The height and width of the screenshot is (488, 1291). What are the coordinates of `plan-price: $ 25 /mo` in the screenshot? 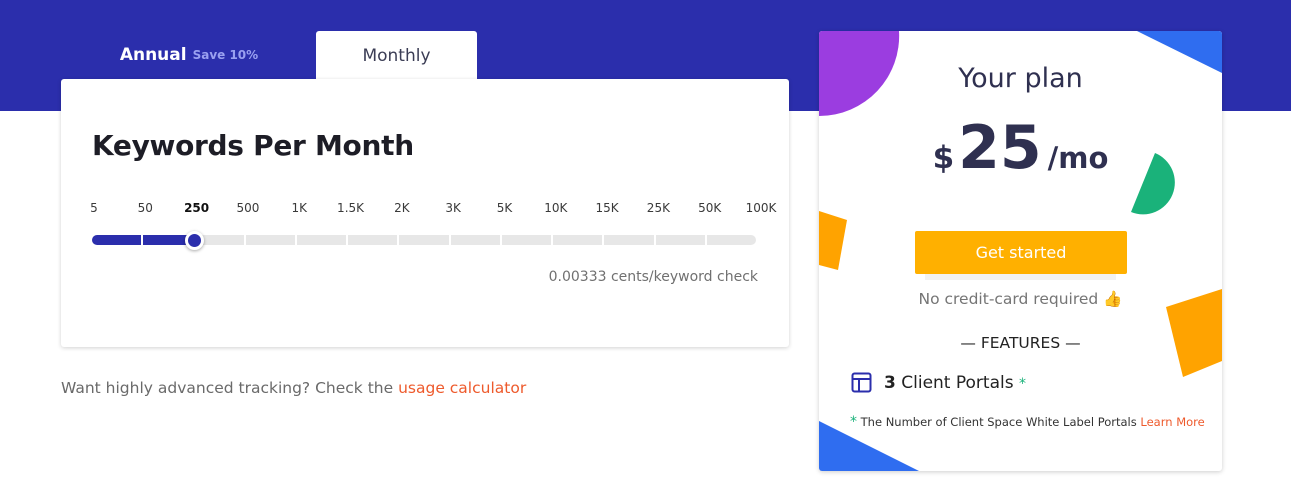 It's located at (1020, 148).